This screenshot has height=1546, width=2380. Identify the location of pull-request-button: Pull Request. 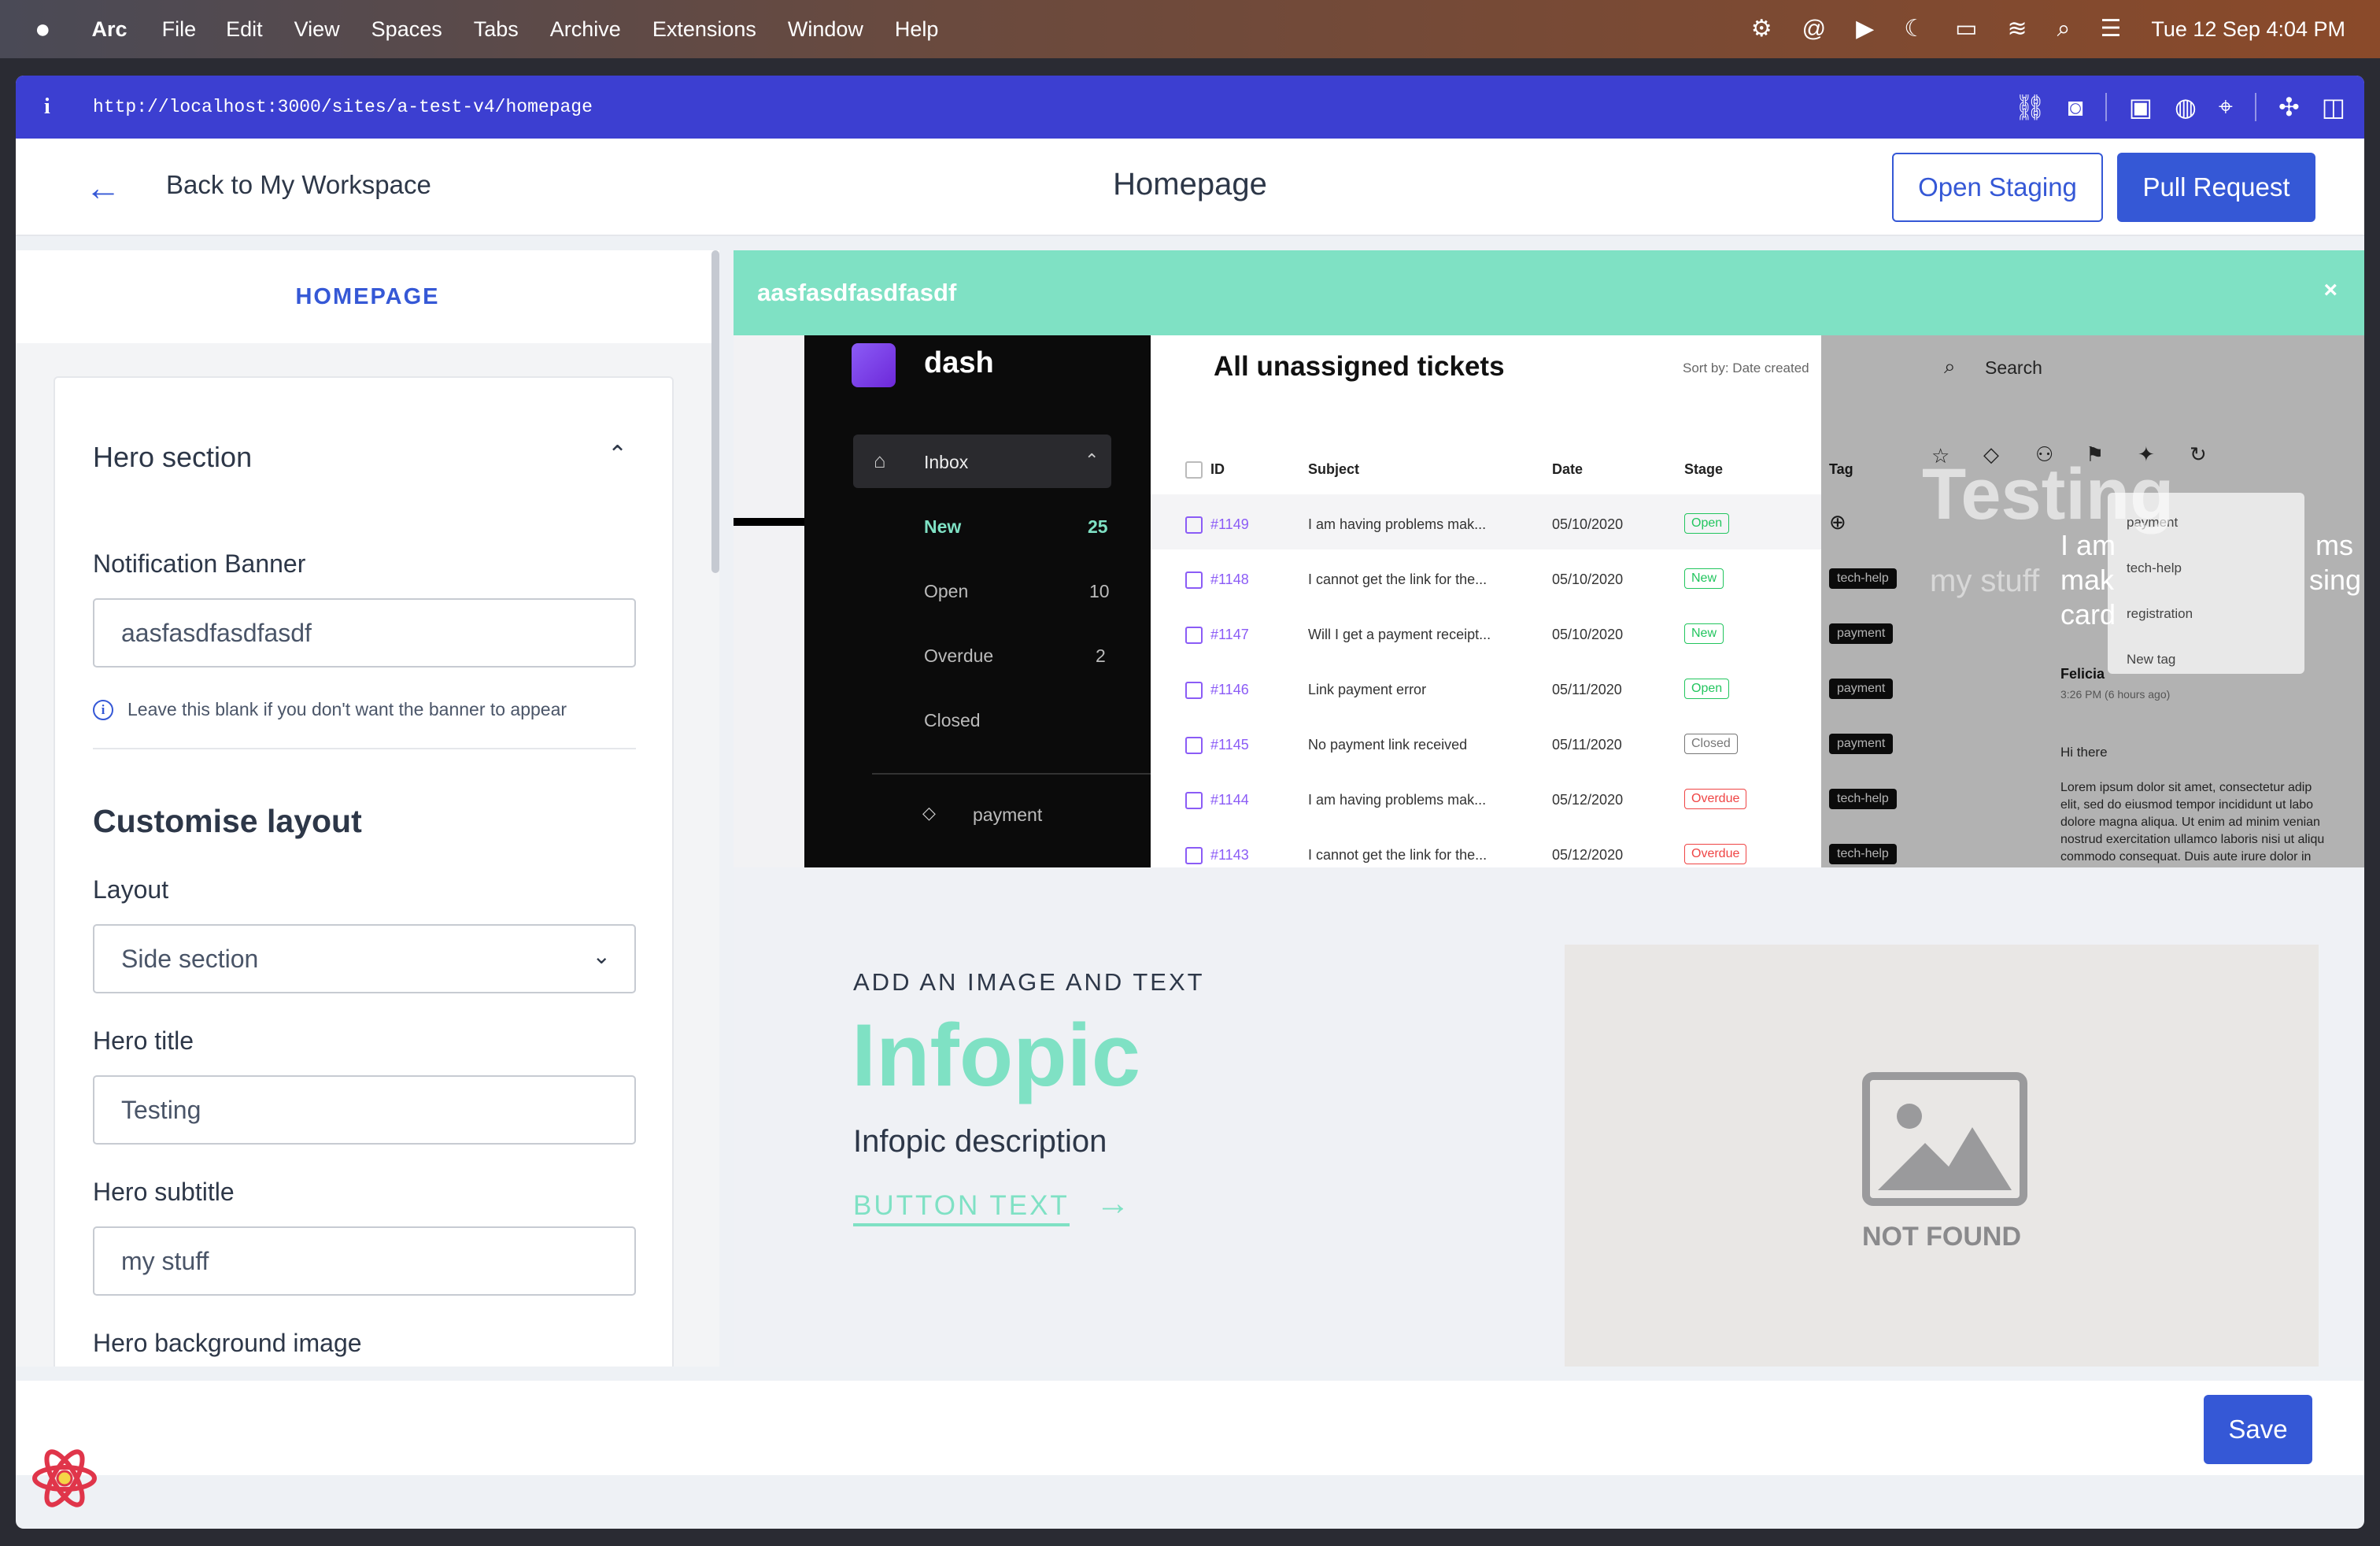
(2216, 187).